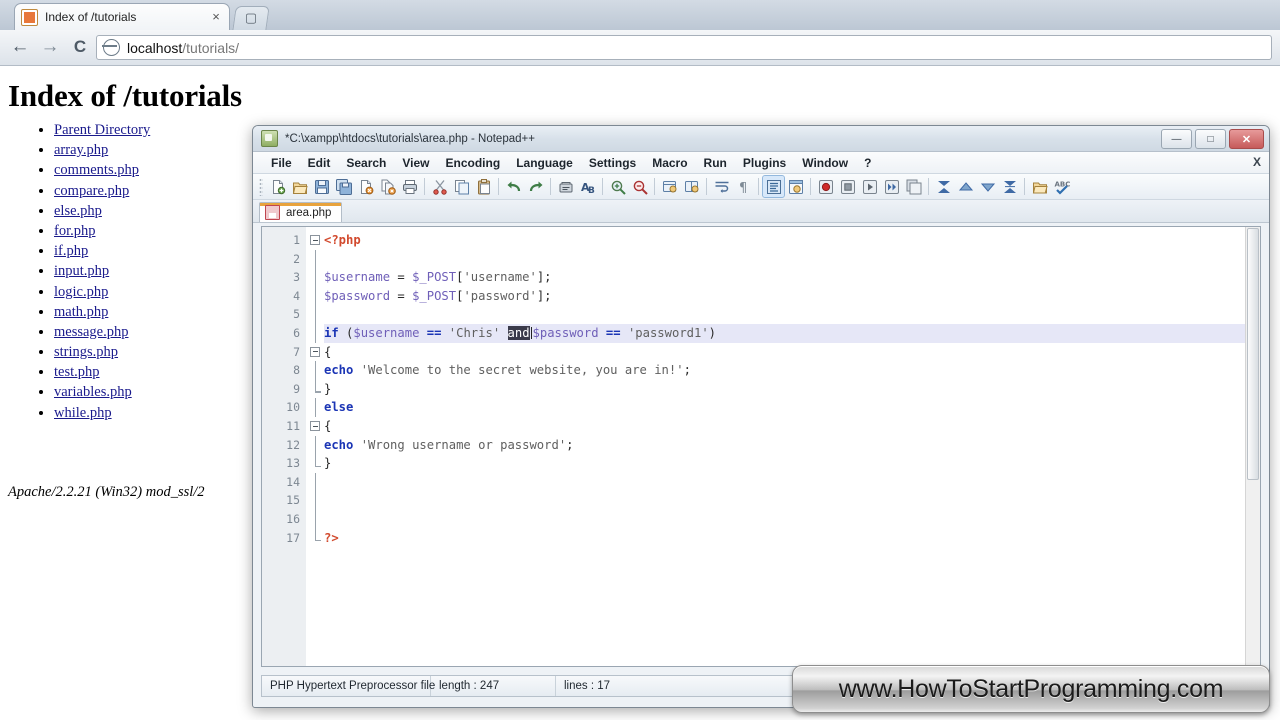 The width and height of the screenshot is (1280, 720). Describe the element at coordinates (365, 186) in the screenshot. I see `close-file-icon` at that location.